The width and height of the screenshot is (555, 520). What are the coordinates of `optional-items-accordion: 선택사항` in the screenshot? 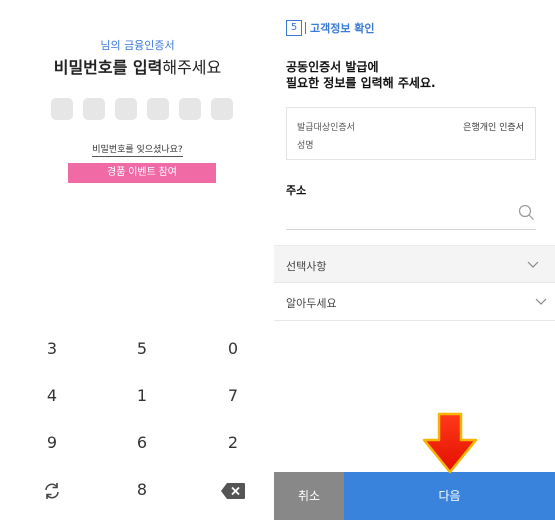 It's located at (414, 264).